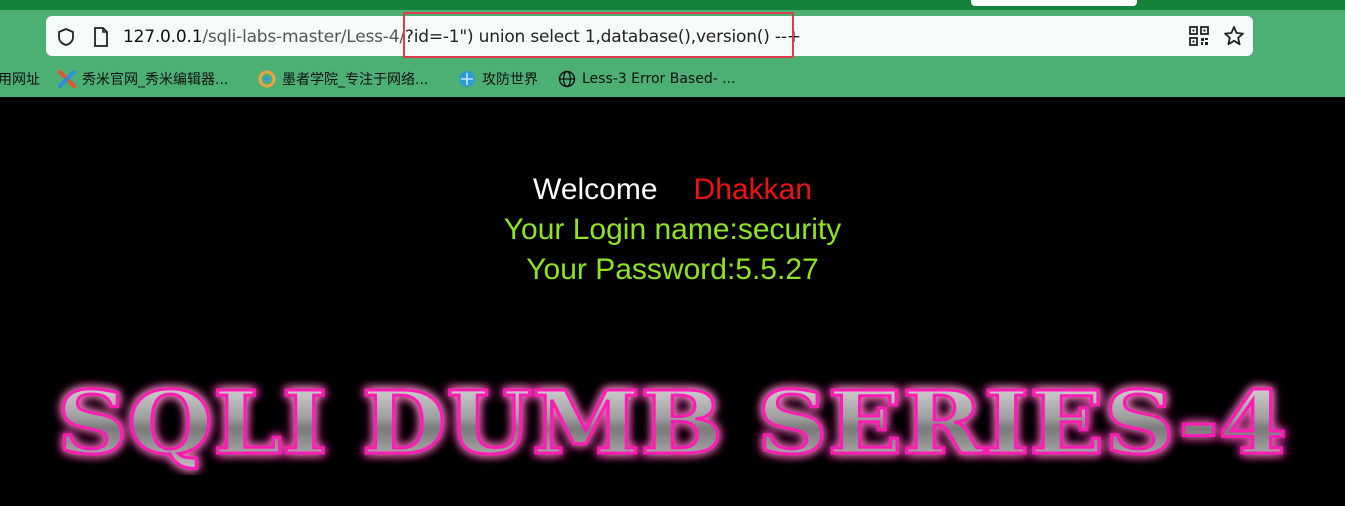 This screenshot has height=506, width=1345. I want to click on bookmark-item: 用网址, so click(20, 79).